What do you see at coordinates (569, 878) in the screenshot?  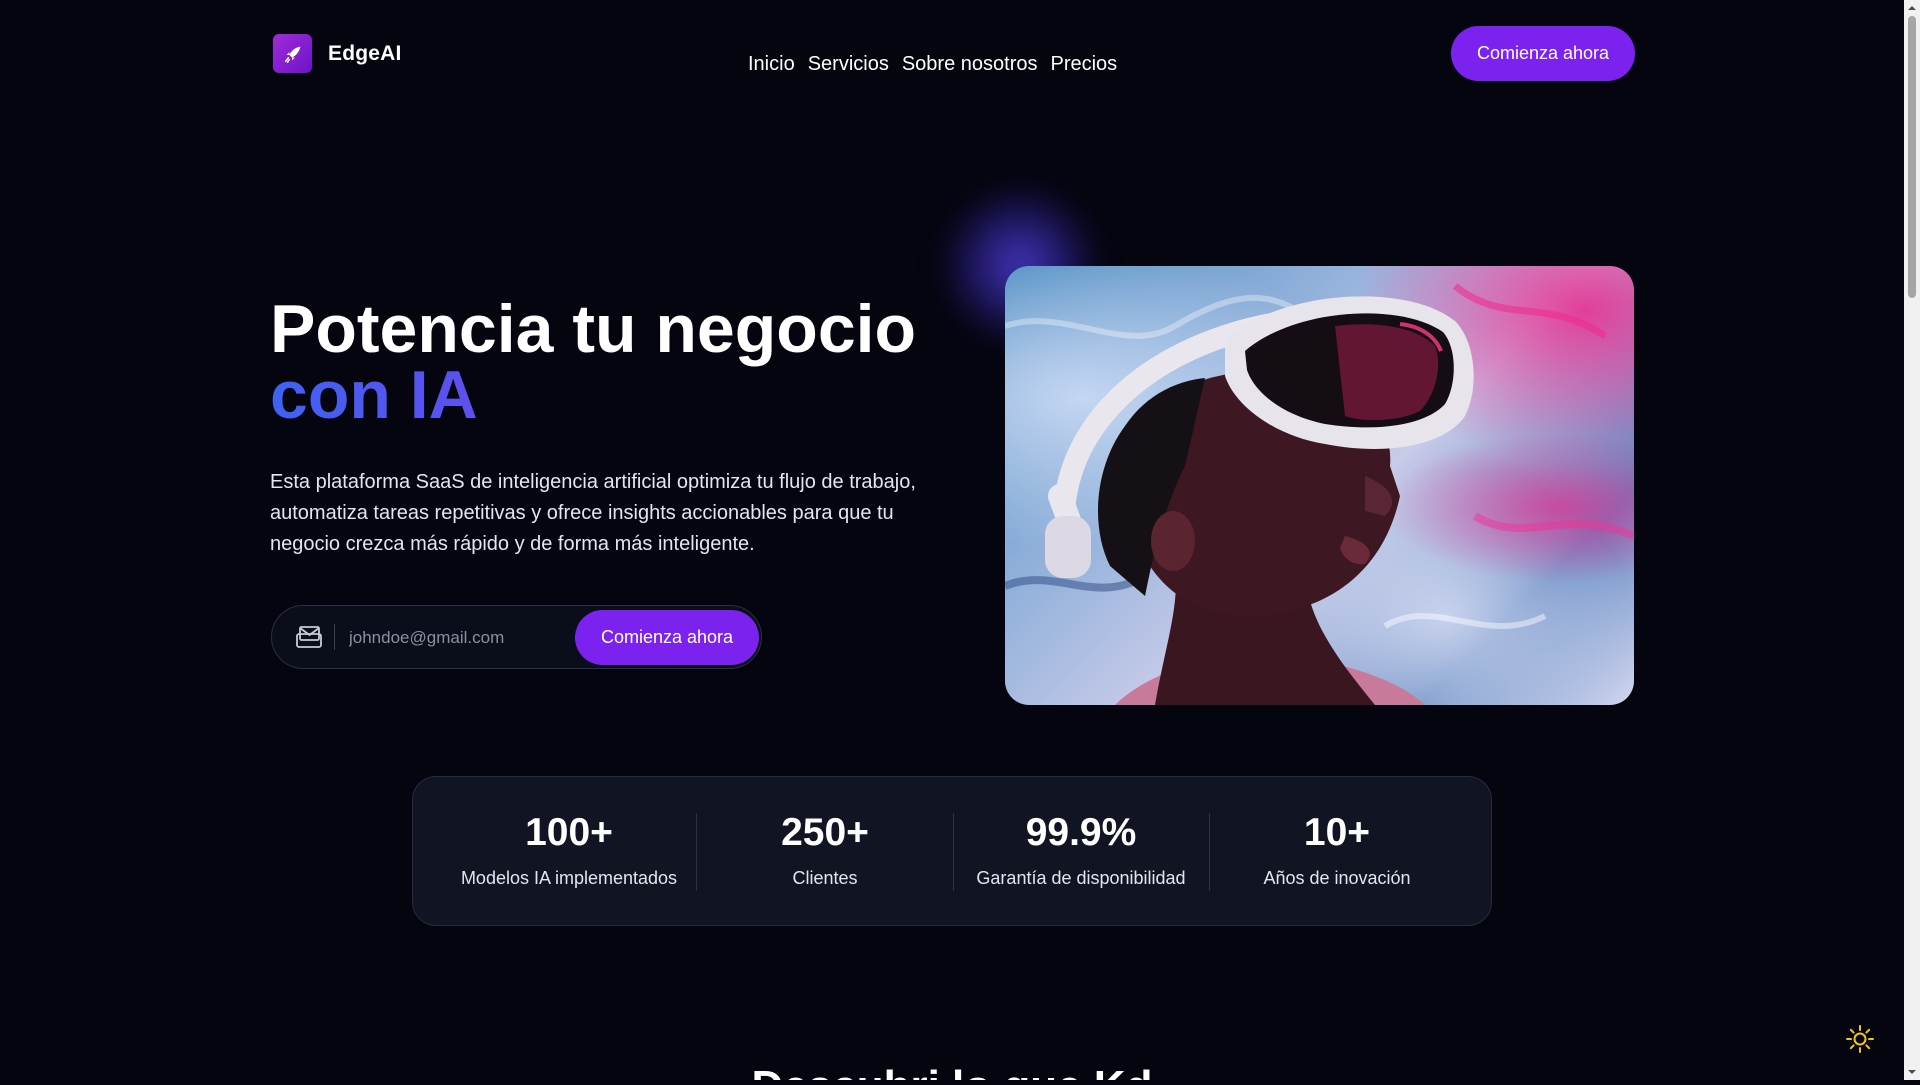 I see `stat-label: Modelos IA implementados` at bounding box center [569, 878].